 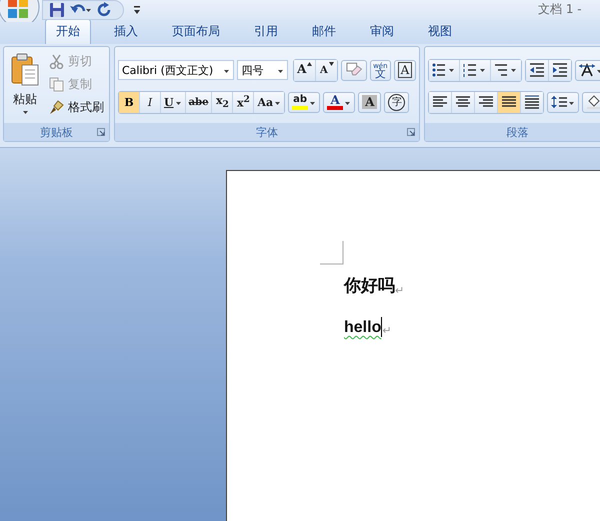 What do you see at coordinates (269, 102) in the screenshot?
I see `change-case-button: Aa` at bounding box center [269, 102].